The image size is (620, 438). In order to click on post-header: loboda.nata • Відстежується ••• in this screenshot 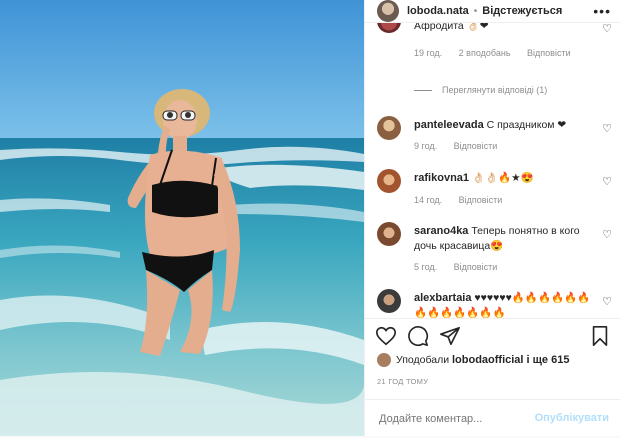, I will do `click(492, 11)`.